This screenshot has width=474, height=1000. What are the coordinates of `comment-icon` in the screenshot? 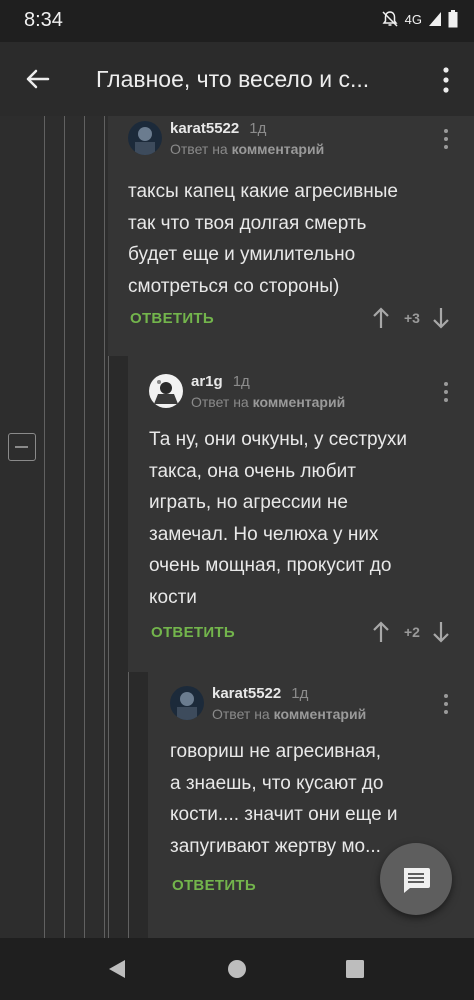 It's located at (417, 880).